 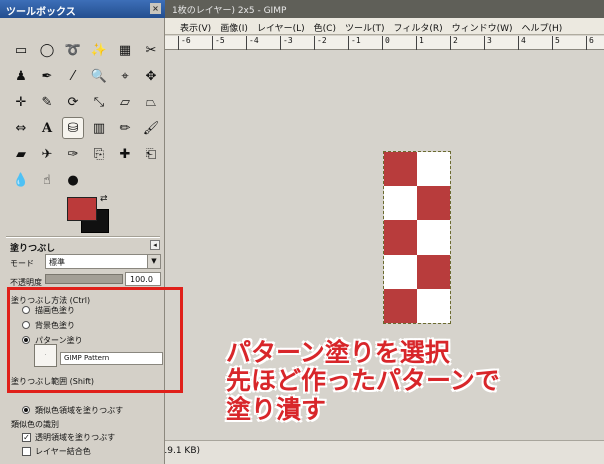 I want to click on menu-layer: レイヤー(L), so click(x=280, y=26).